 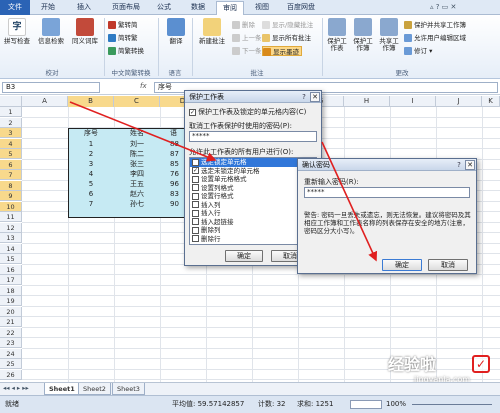 What do you see at coordinates (16, 388) in the screenshot?
I see `sheet-nav-icons: ◂◂ ◂ ▸ ▸▸` at bounding box center [16, 388].